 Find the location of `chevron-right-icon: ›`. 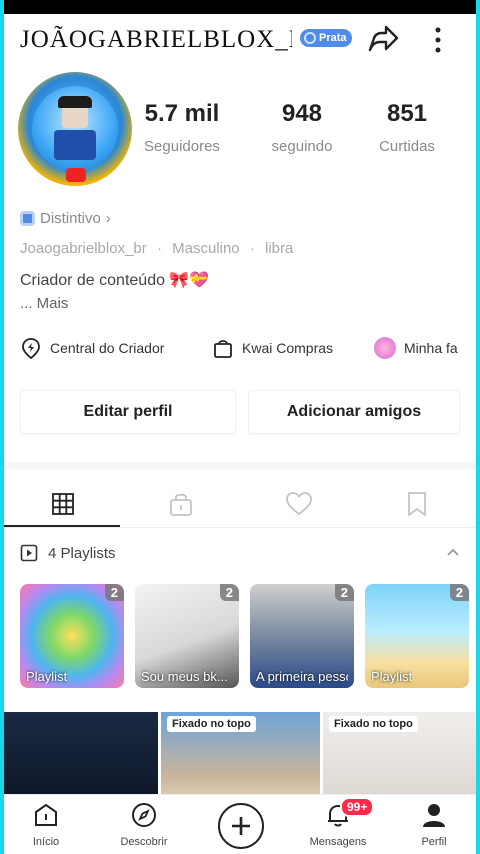

chevron-right-icon: › is located at coordinates (108, 218).